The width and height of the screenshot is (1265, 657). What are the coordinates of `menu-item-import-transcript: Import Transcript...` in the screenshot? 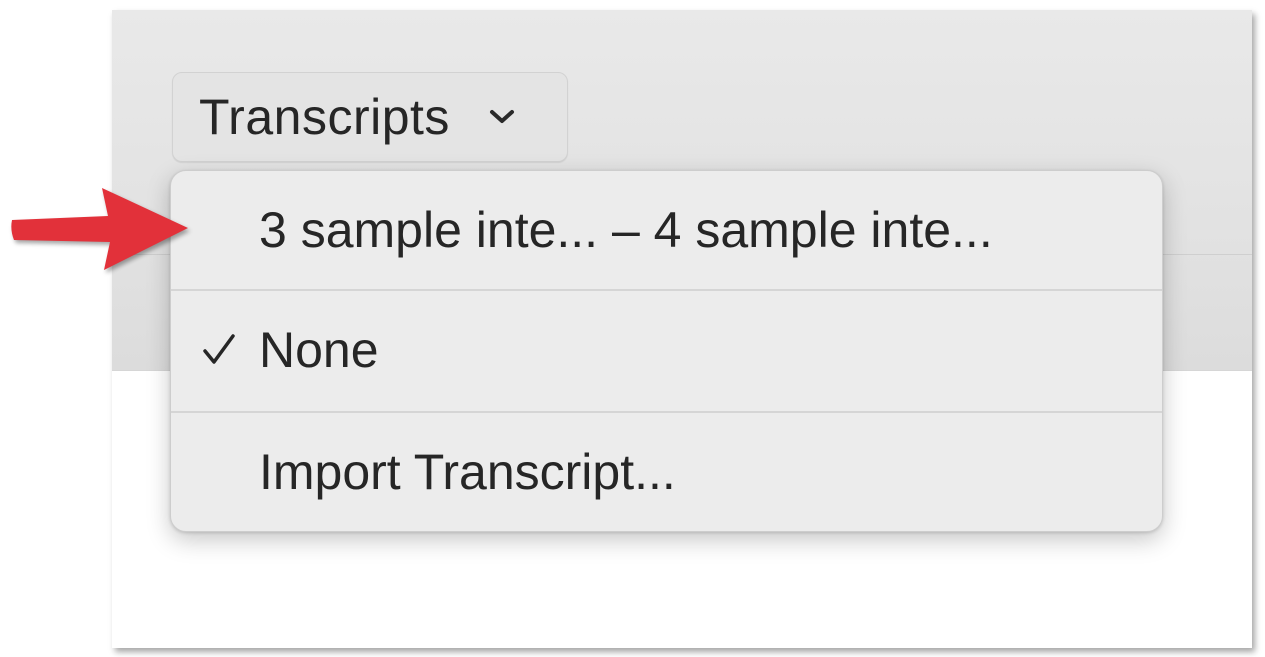 It's located at (666, 472).